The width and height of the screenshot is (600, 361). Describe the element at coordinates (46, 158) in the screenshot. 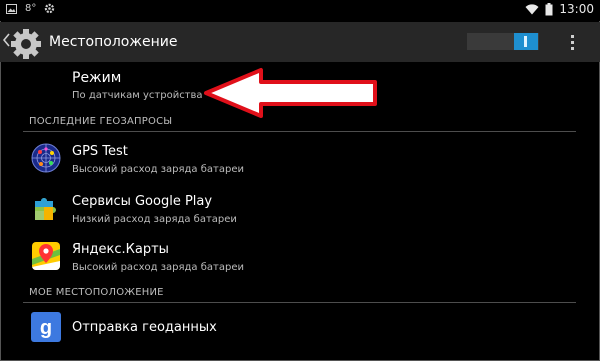

I see `gps-test-icon` at that location.